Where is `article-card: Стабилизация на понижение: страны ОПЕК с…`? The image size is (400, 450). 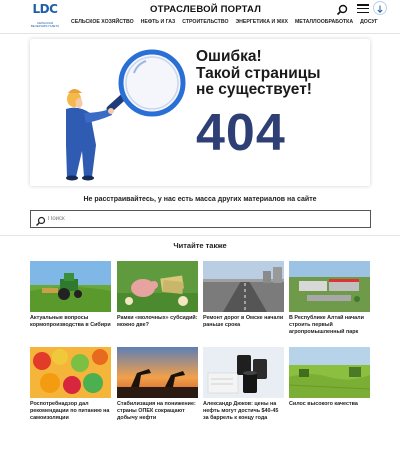
article-card: Стабилизация на понижение: страны ОПЕК с… is located at coordinates (157, 384).